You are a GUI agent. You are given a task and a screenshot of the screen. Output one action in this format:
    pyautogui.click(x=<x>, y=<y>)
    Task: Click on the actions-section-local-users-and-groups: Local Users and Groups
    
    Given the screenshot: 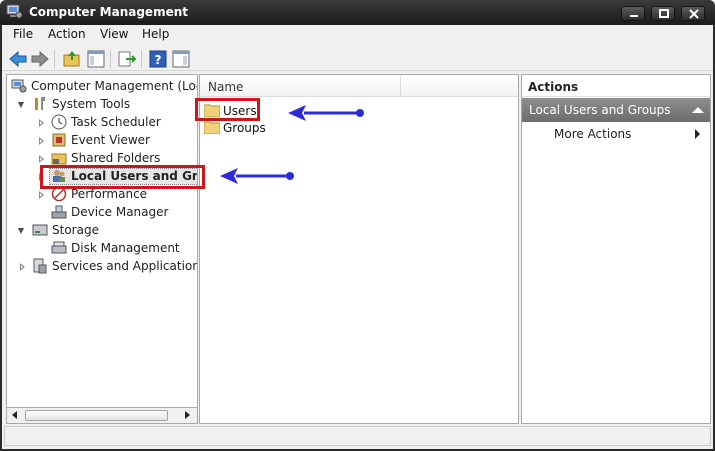 What is the action you would take?
    pyautogui.click(x=616, y=110)
    